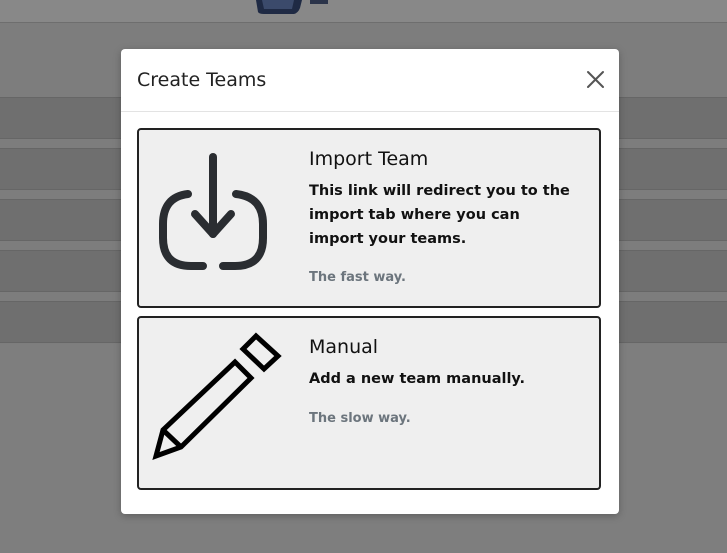 The height and width of the screenshot is (553, 727). What do you see at coordinates (370, 80) in the screenshot?
I see `modal-header: Create Teams` at bounding box center [370, 80].